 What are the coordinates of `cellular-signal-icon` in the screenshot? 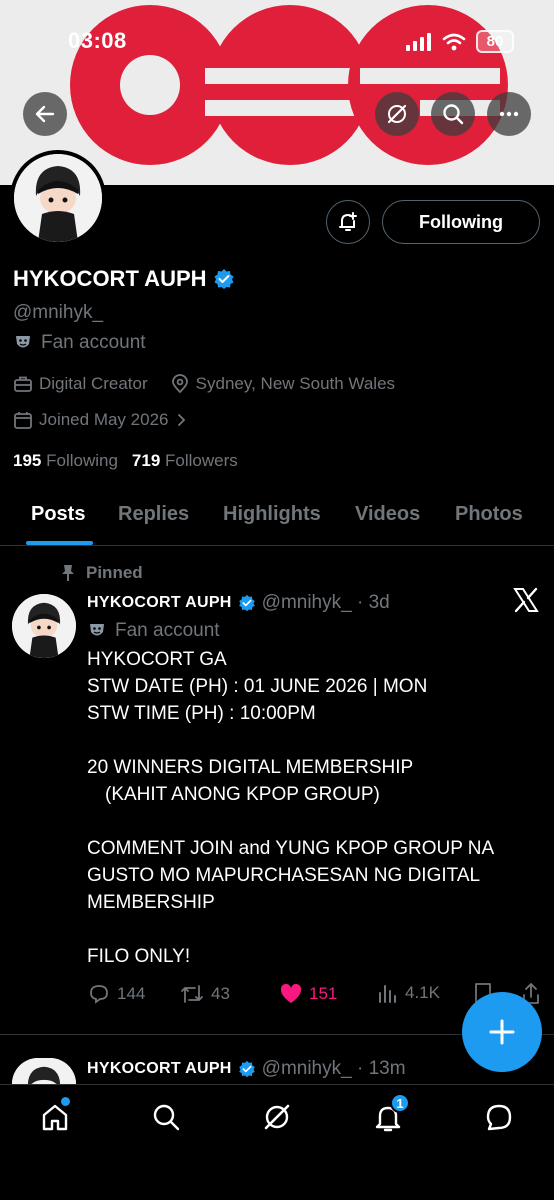 It's located at (418, 41).